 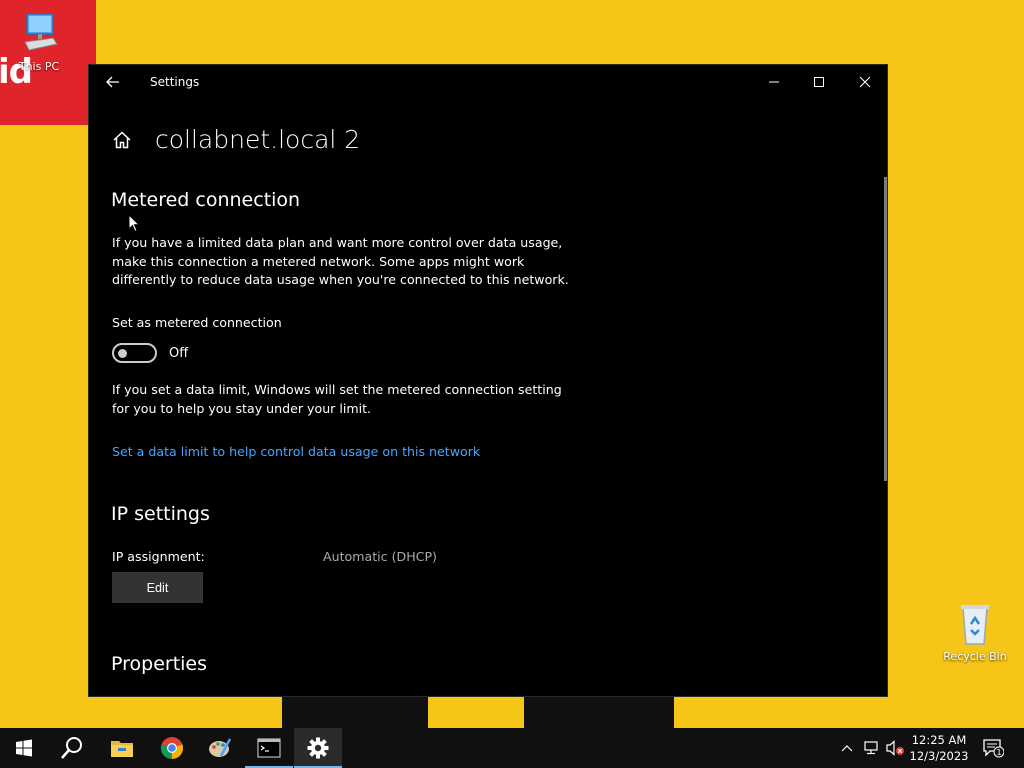 What do you see at coordinates (158, 556) in the screenshot?
I see `ip-assignment-label: IP assignment:` at bounding box center [158, 556].